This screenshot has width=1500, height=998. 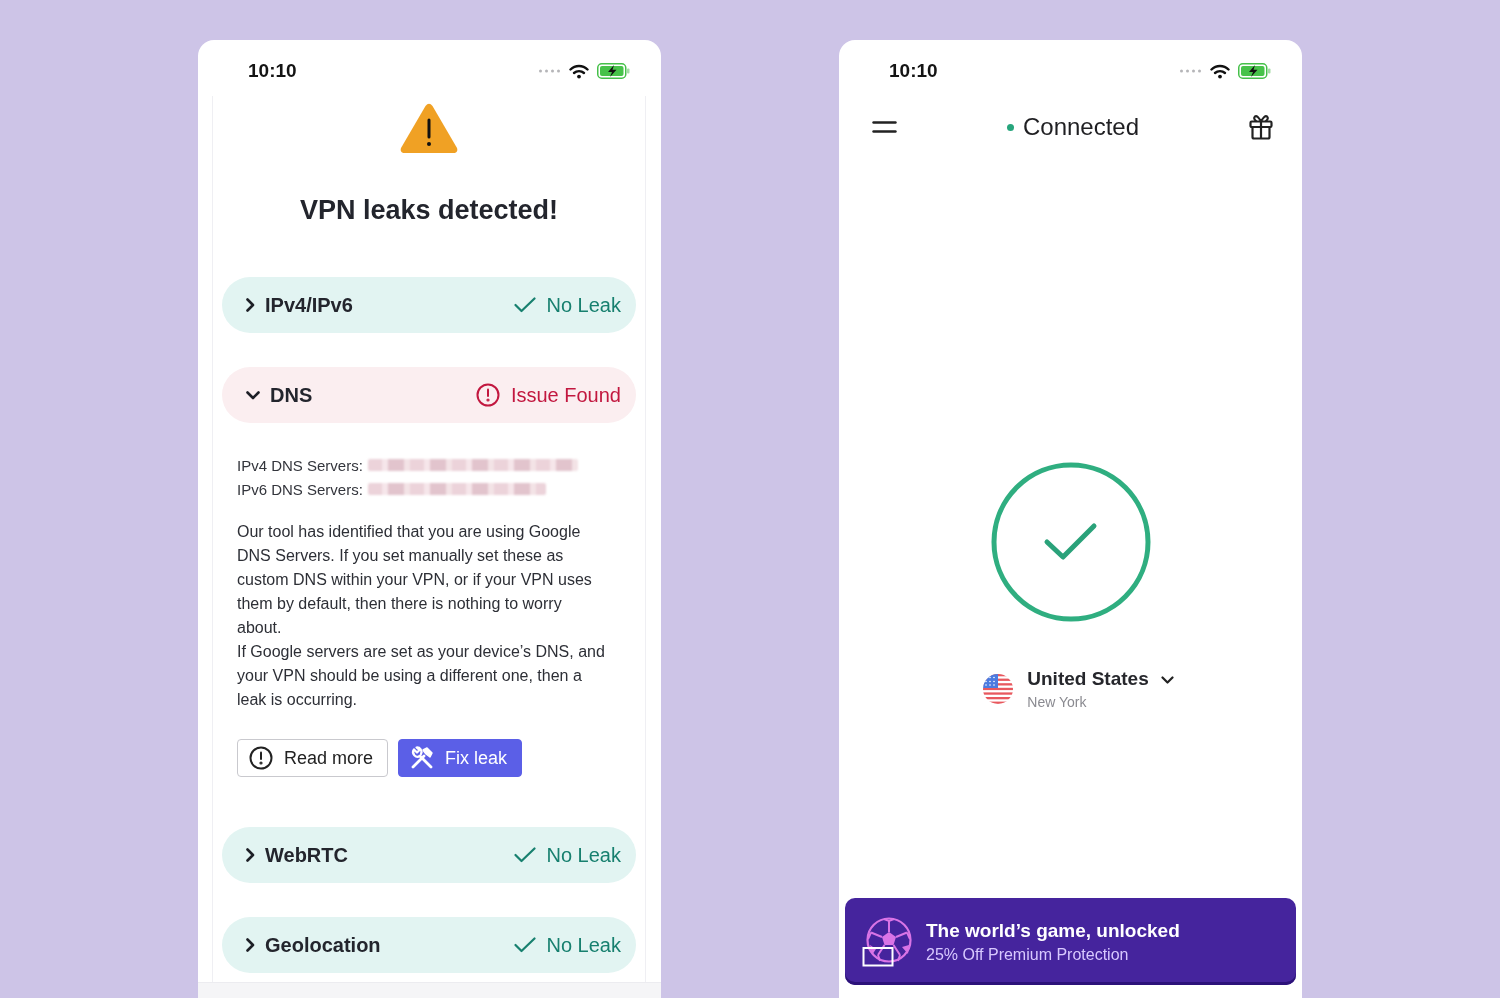 What do you see at coordinates (429, 128) in the screenshot?
I see `warning-icon` at bounding box center [429, 128].